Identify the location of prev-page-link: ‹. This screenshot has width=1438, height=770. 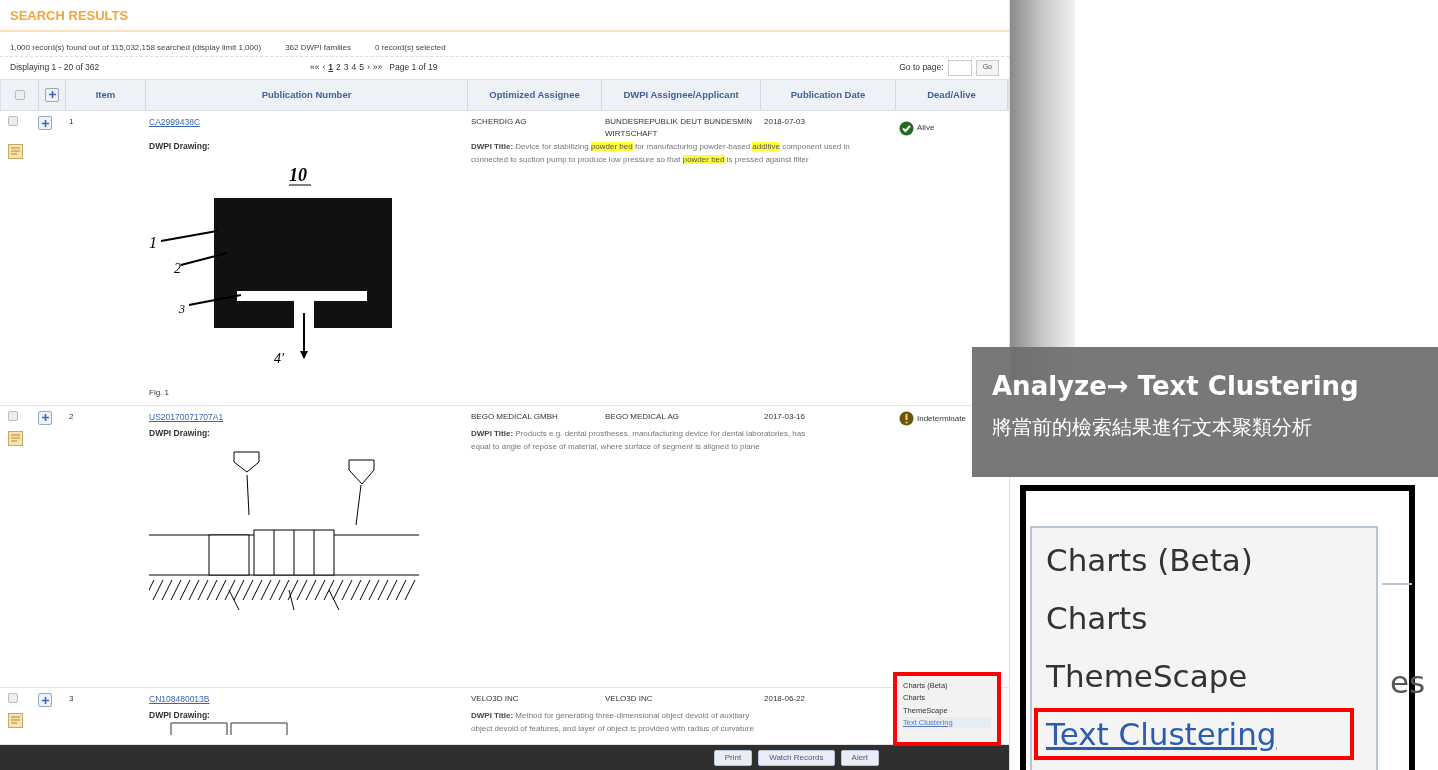
(324, 67).